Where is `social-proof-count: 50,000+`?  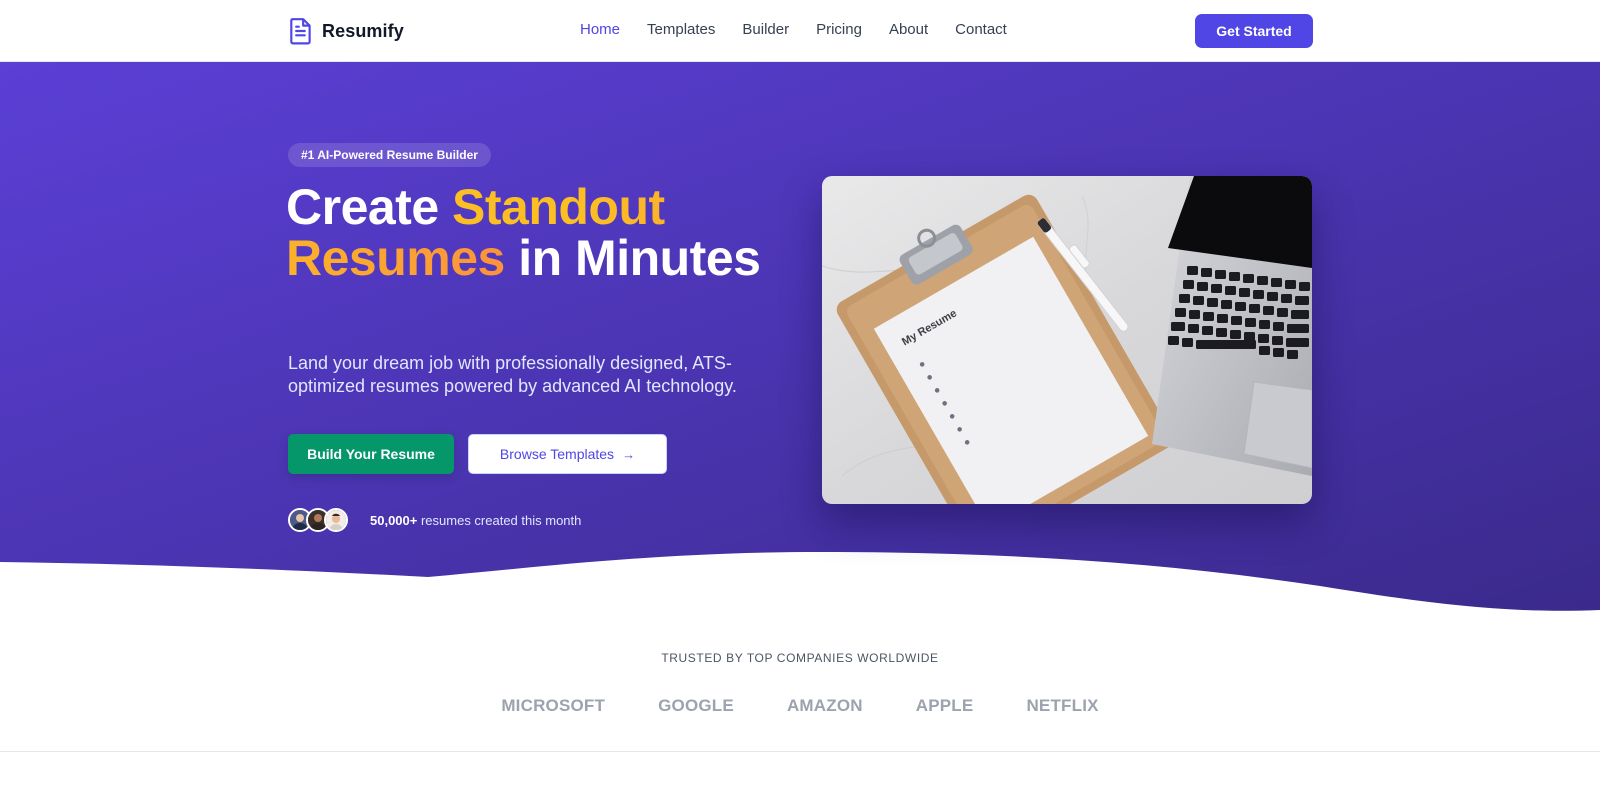 social-proof-count: 50,000+ is located at coordinates (394, 520).